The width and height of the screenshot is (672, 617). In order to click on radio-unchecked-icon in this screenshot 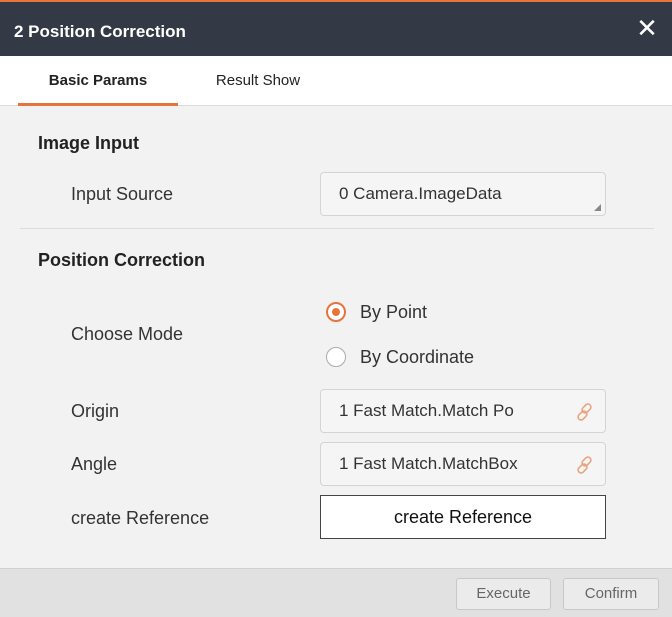, I will do `click(336, 357)`.